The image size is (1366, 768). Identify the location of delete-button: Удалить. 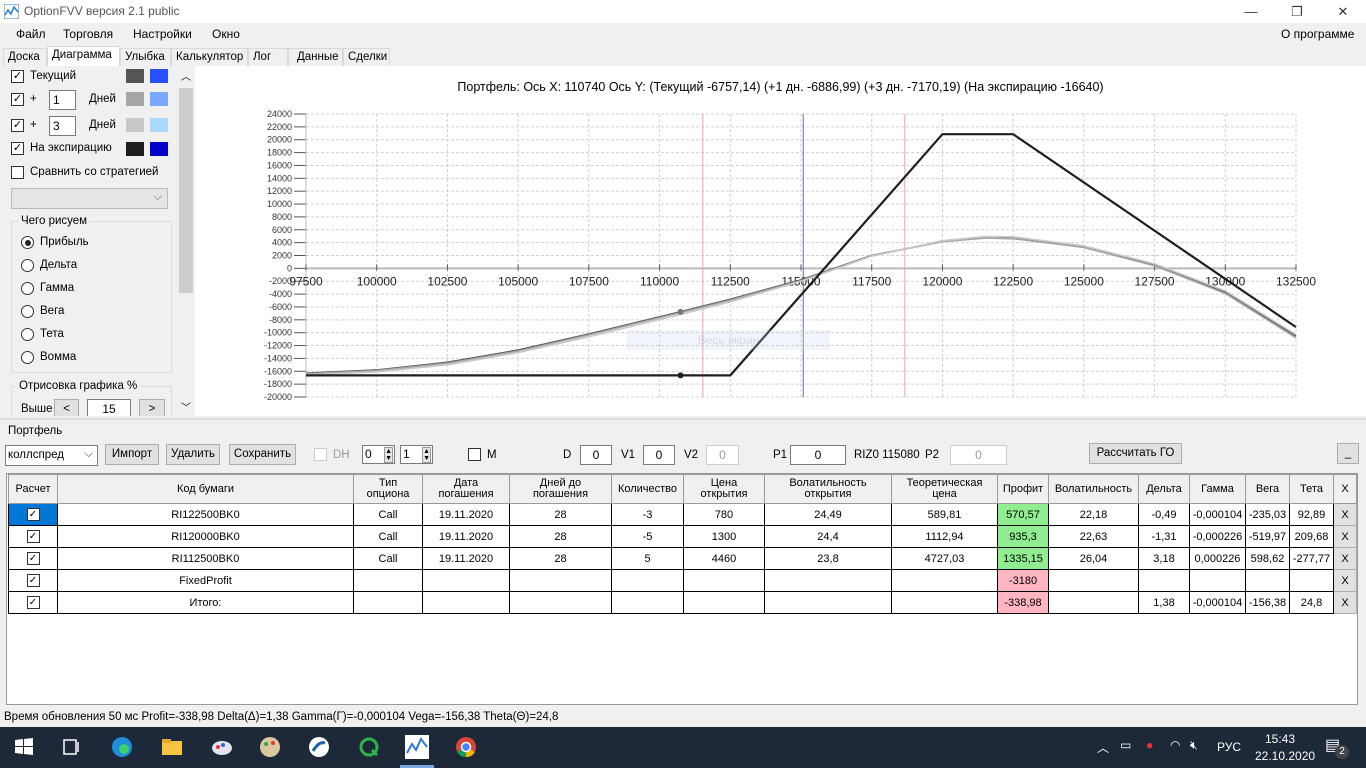
(193, 454).